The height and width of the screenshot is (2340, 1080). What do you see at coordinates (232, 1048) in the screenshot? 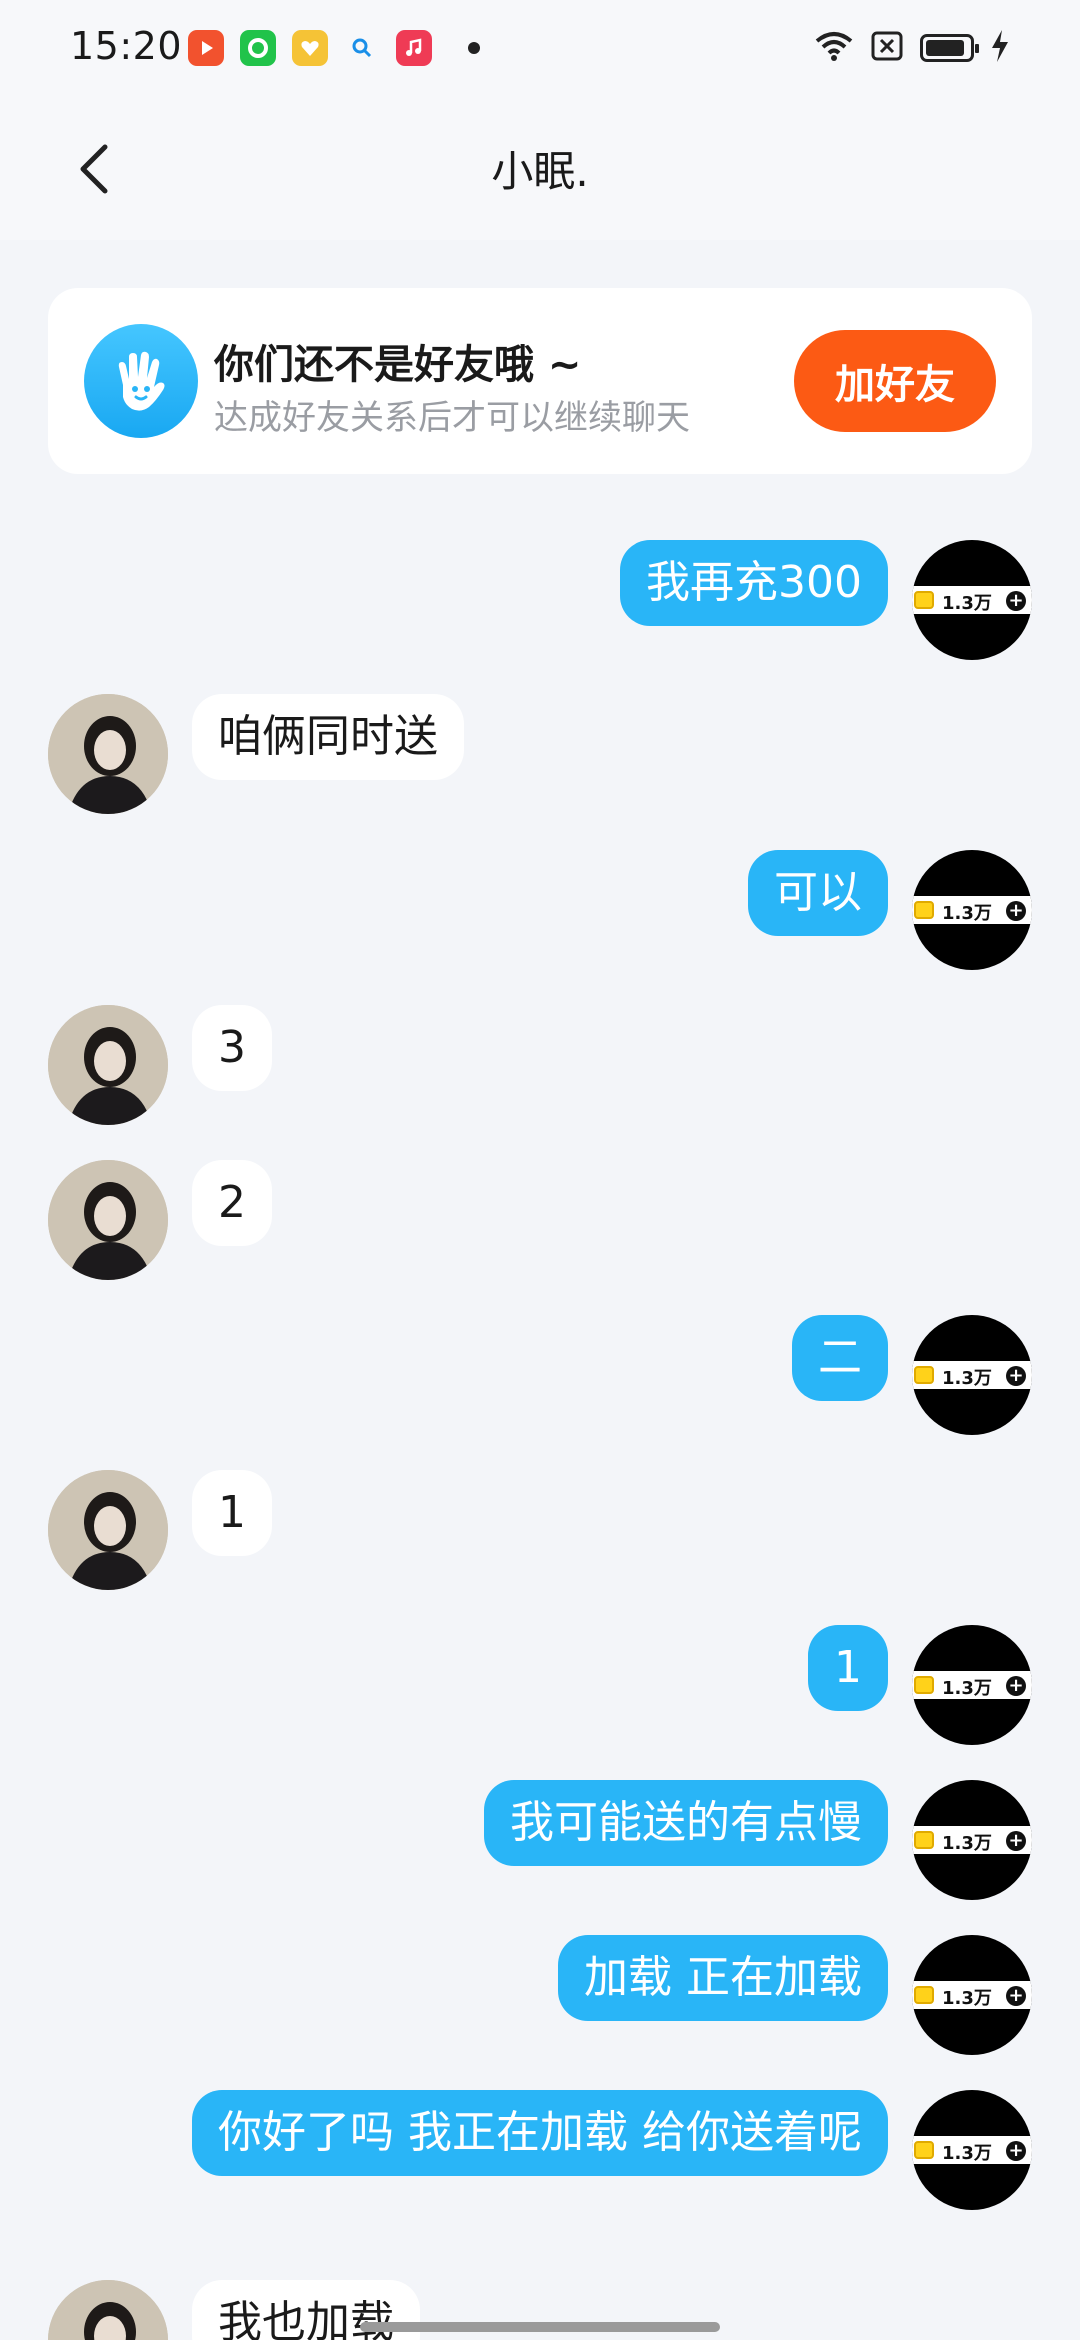
I see `message-bubble-other: 3` at bounding box center [232, 1048].